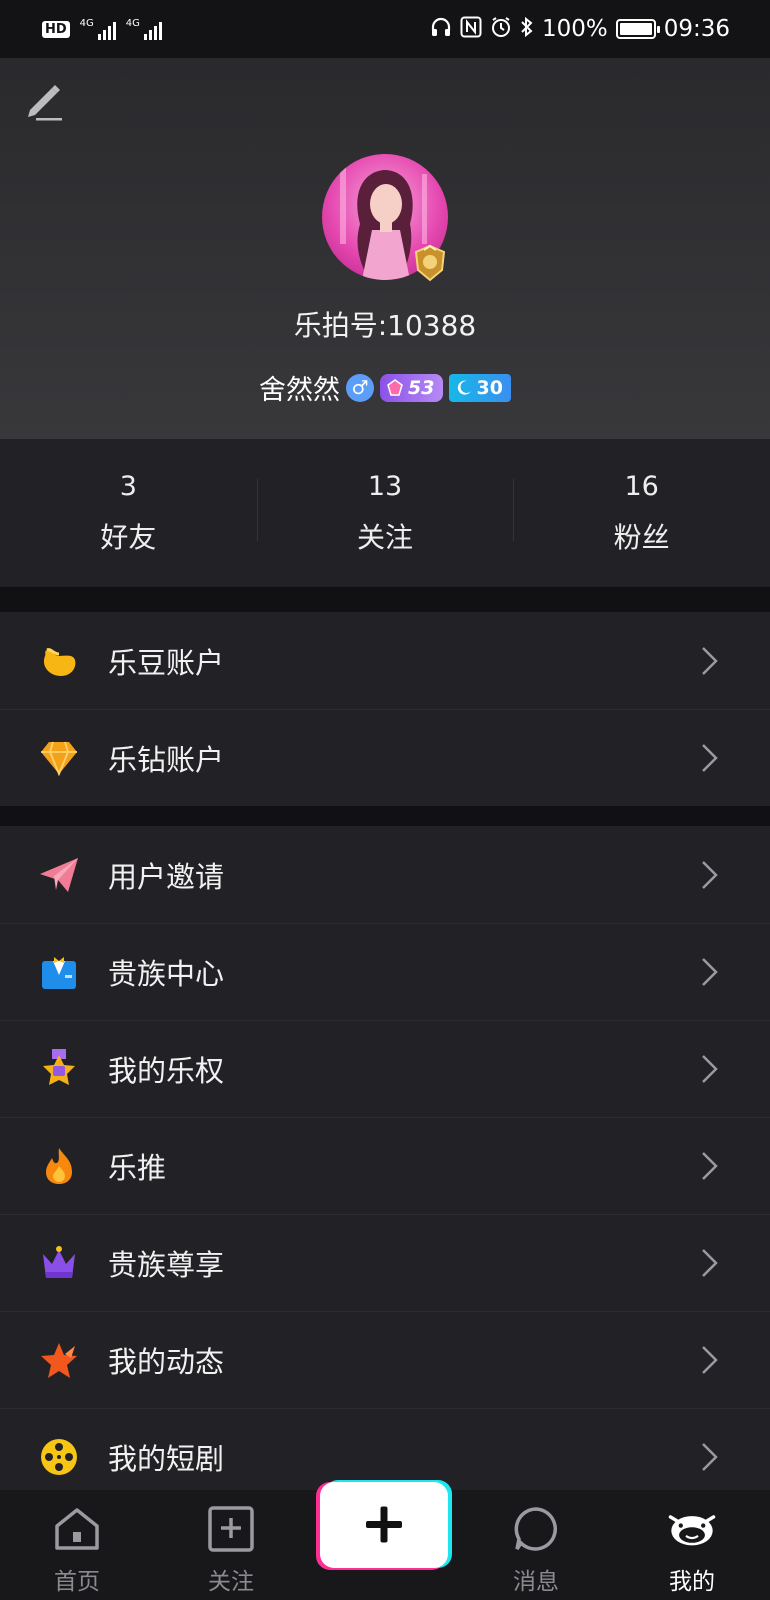 The image size is (770, 1600). I want to click on headphones-icon, so click(441, 29).